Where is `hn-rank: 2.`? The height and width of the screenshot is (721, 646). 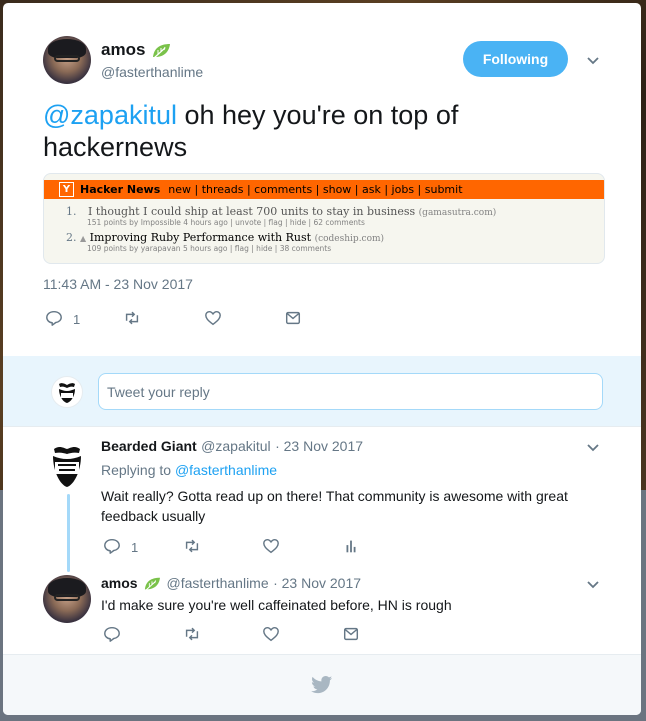
hn-rank: 2. is located at coordinates (71, 237).